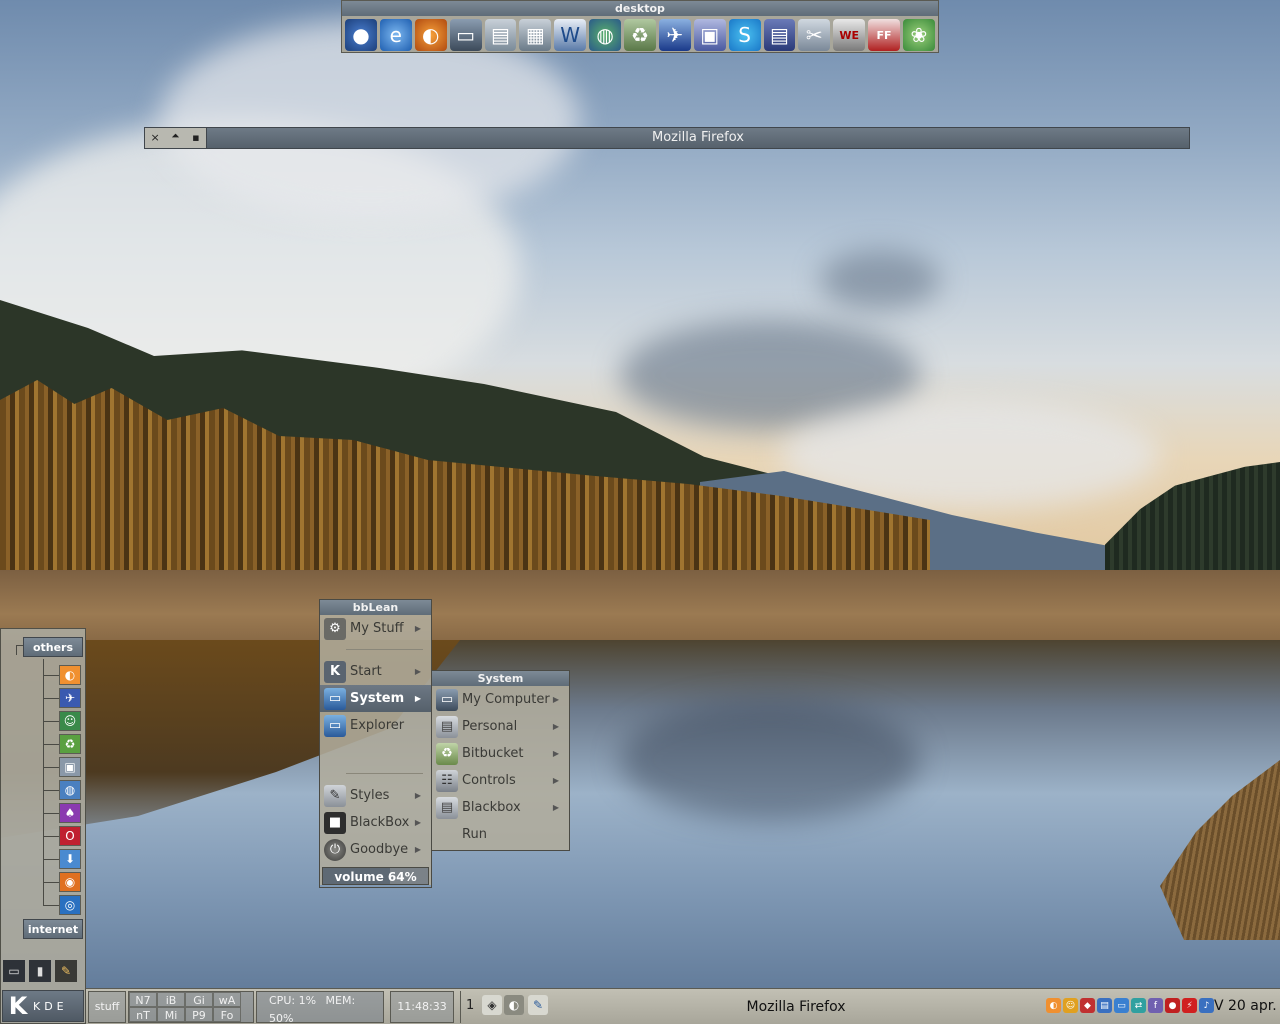 The width and height of the screenshot is (1280, 1024). What do you see at coordinates (361, 35) in the screenshot?
I see `google-earth-icon: ●` at bounding box center [361, 35].